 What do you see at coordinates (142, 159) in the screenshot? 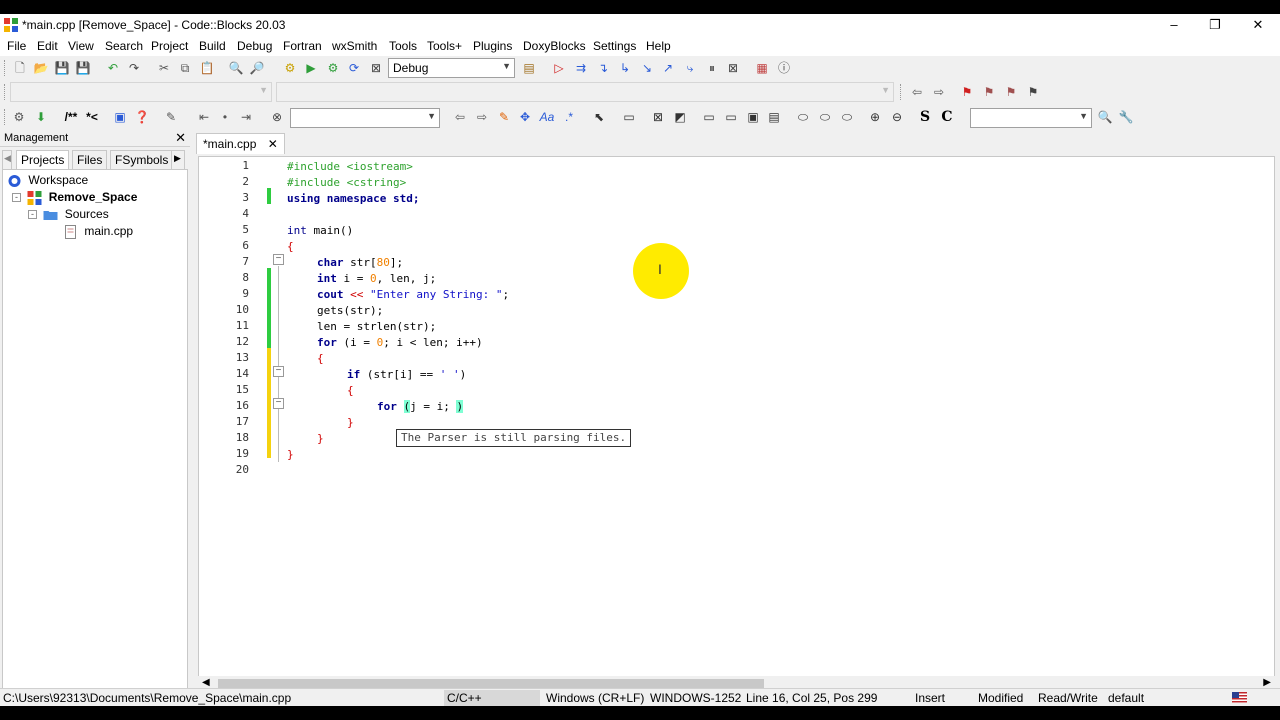
I see `tab-fsymbols: FSymbols` at bounding box center [142, 159].